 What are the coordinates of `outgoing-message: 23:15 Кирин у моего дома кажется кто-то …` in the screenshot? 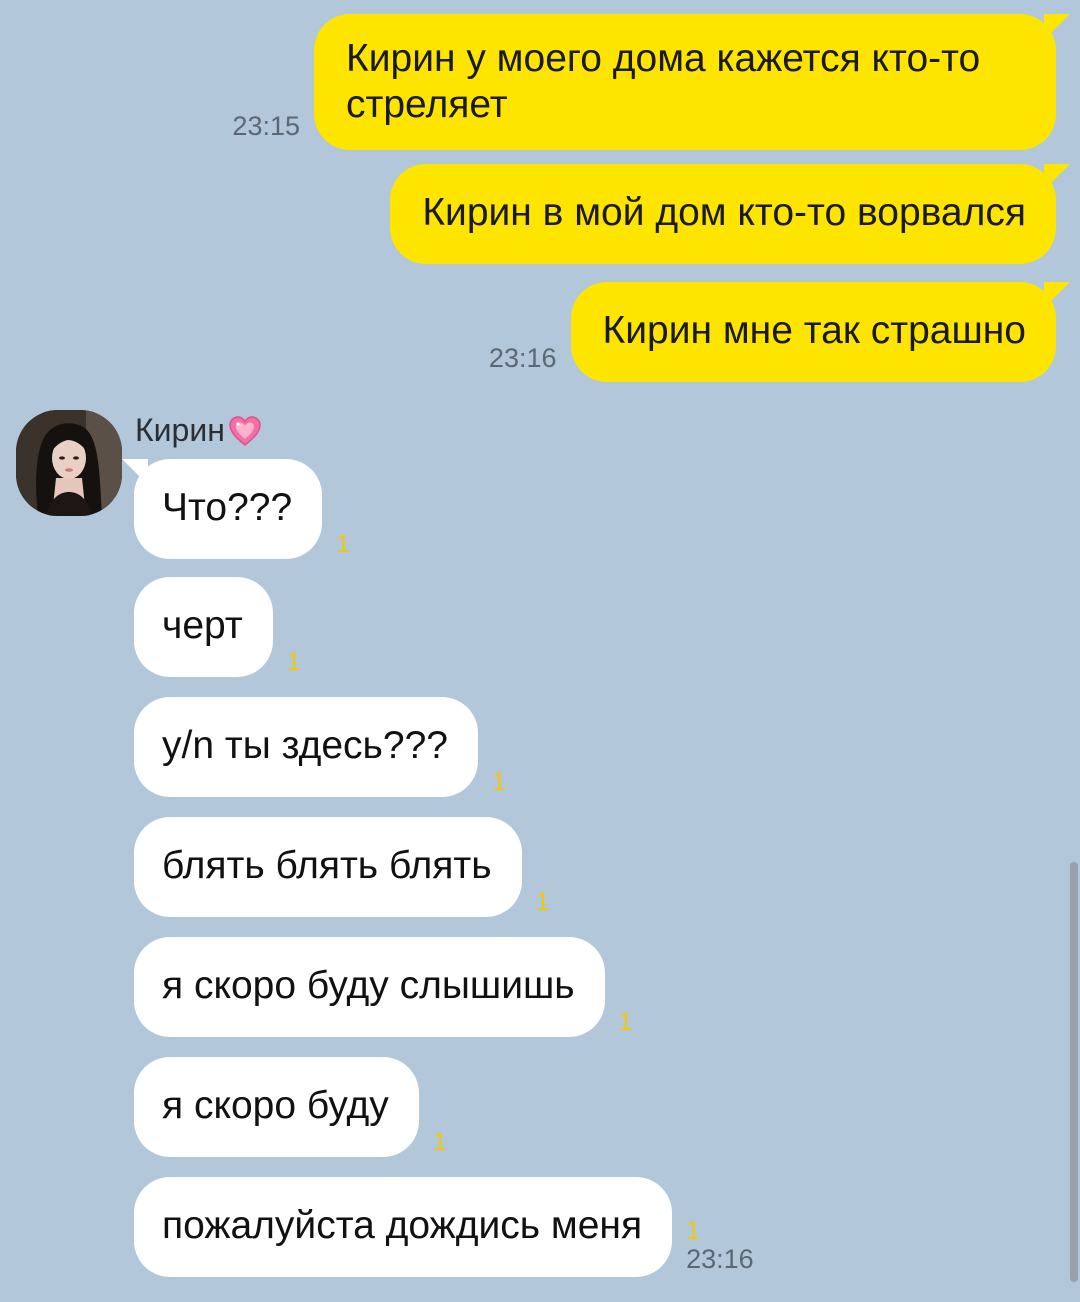 It's located at (651, 82).